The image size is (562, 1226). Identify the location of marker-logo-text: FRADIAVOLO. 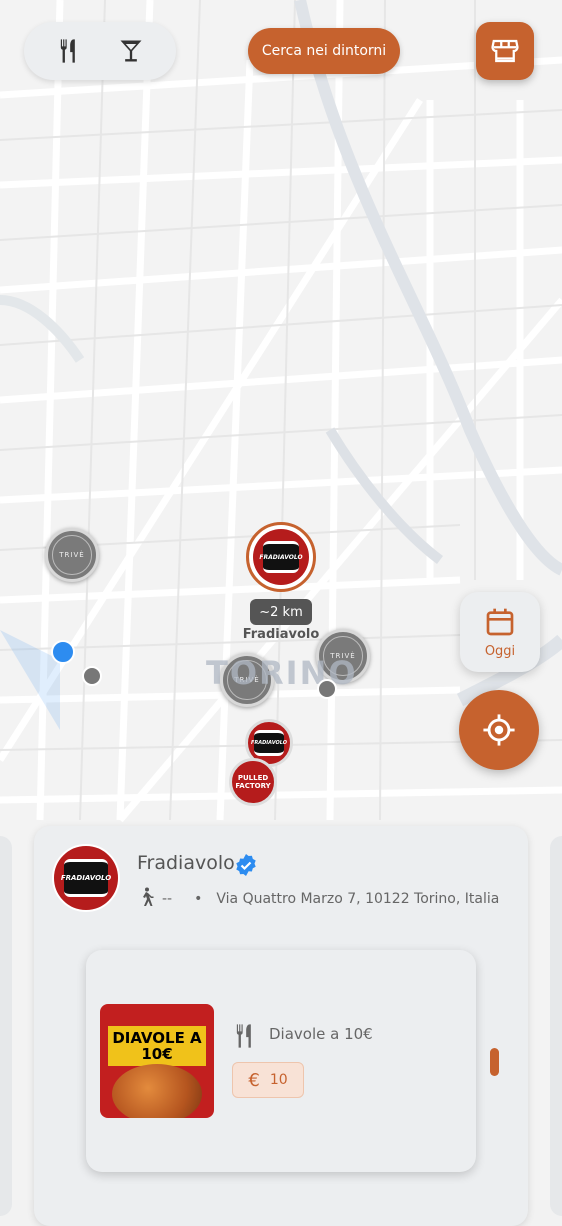
(281, 557).